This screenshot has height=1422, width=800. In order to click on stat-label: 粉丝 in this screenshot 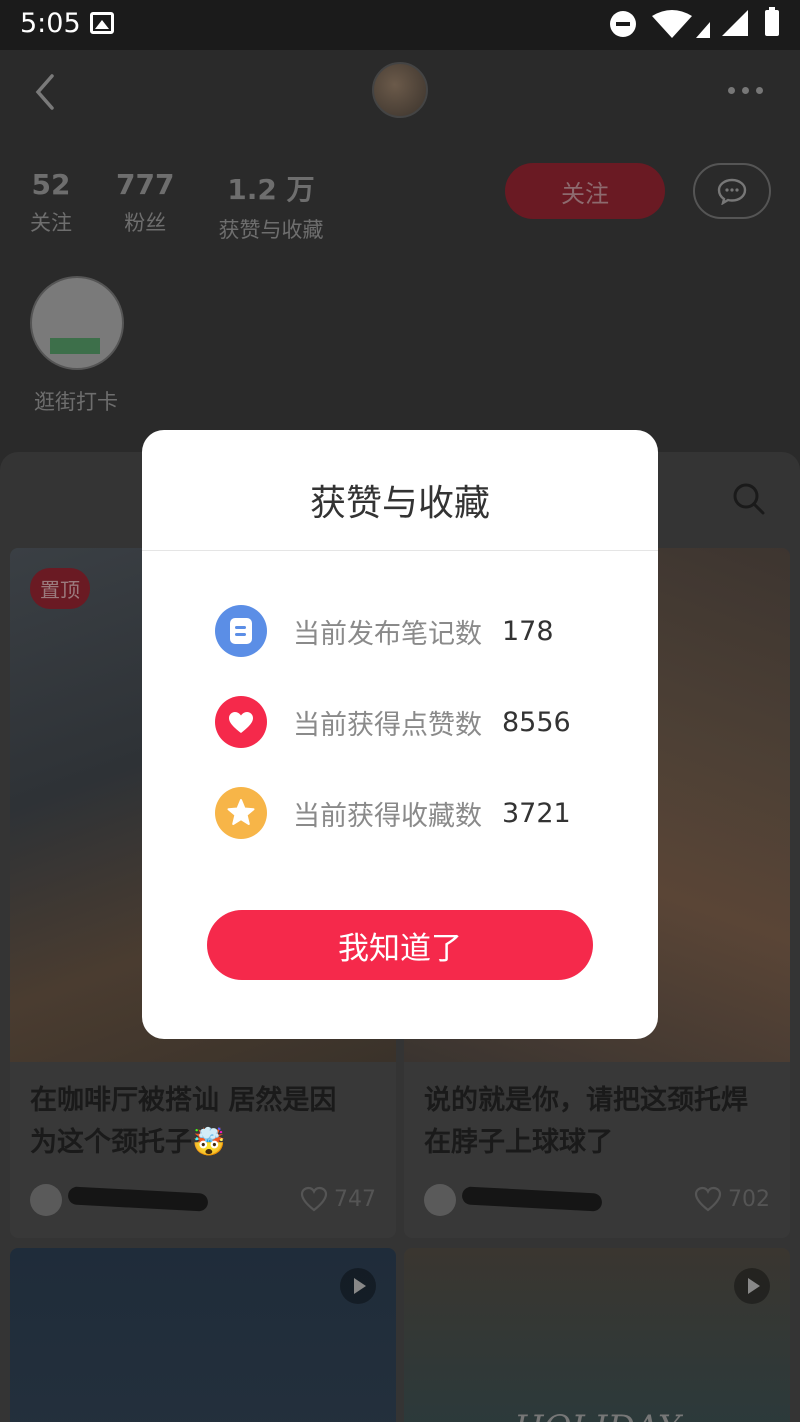, I will do `click(145, 223)`.